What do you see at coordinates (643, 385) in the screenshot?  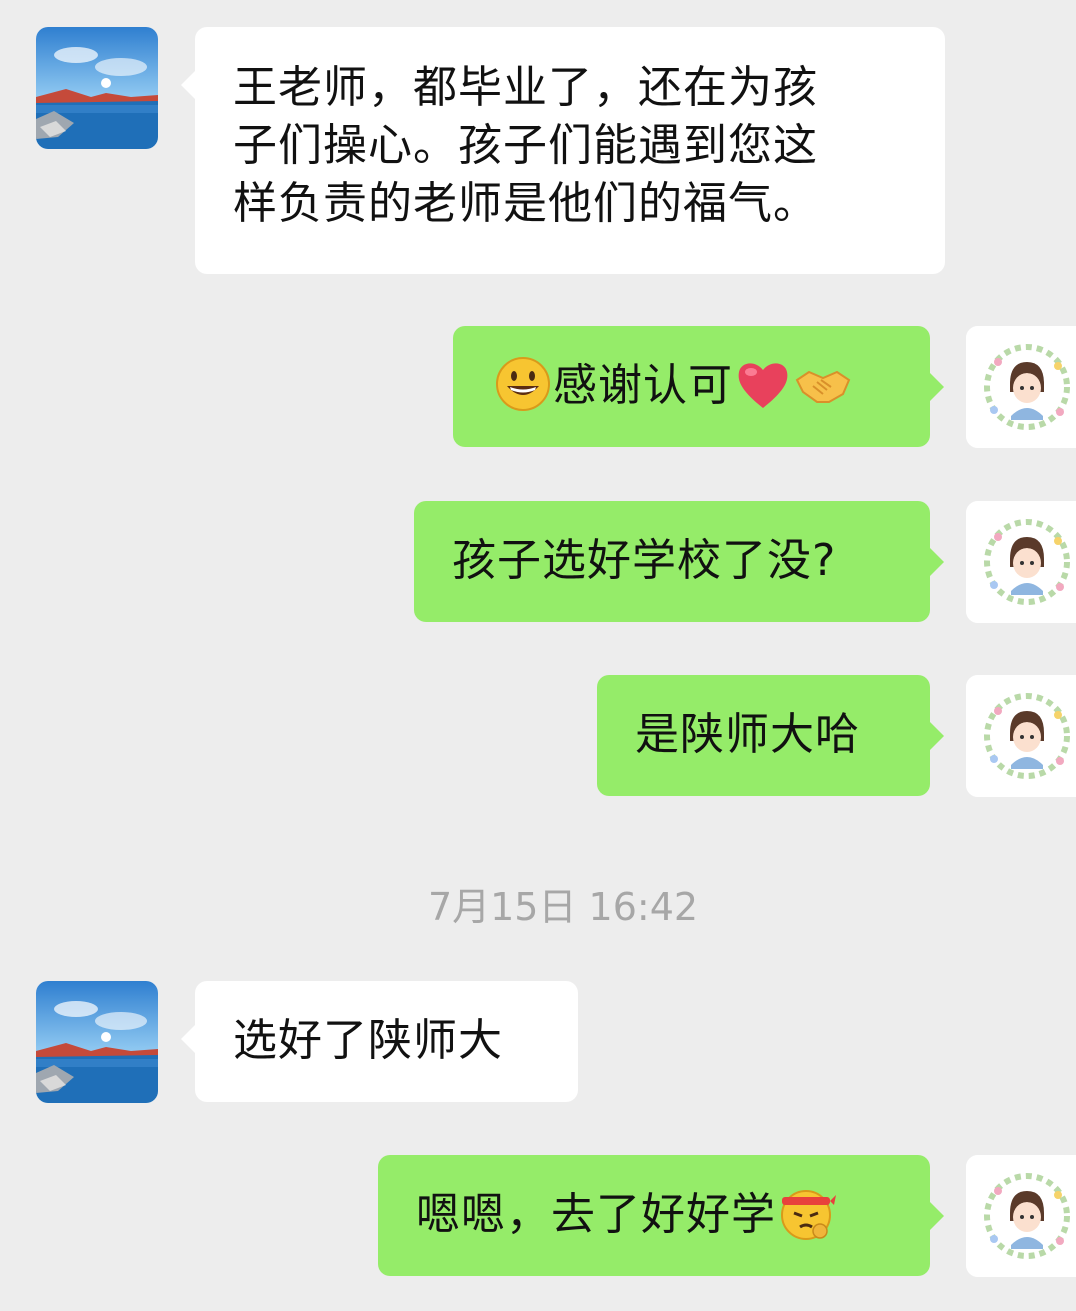 I see `message-text: 感谢认可` at bounding box center [643, 385].